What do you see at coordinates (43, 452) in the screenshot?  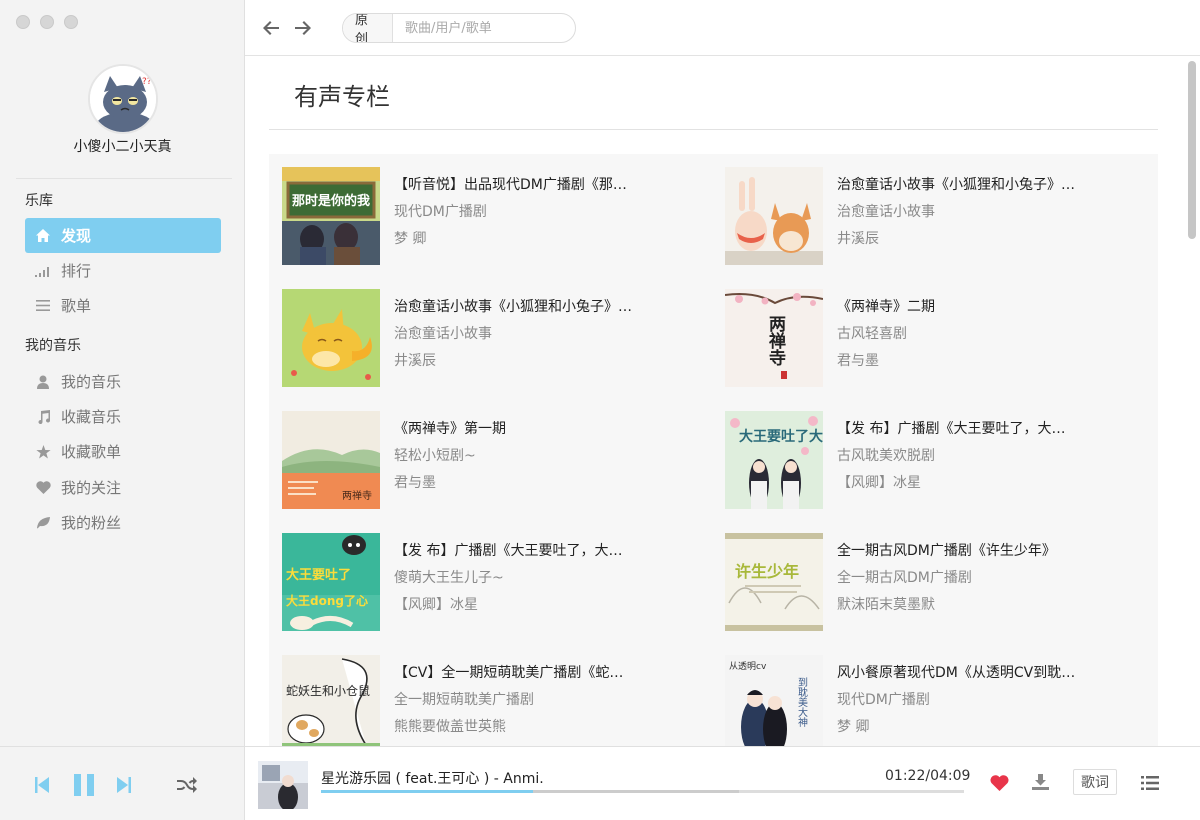 I see `star-icon` at bounding box center [43, 452].